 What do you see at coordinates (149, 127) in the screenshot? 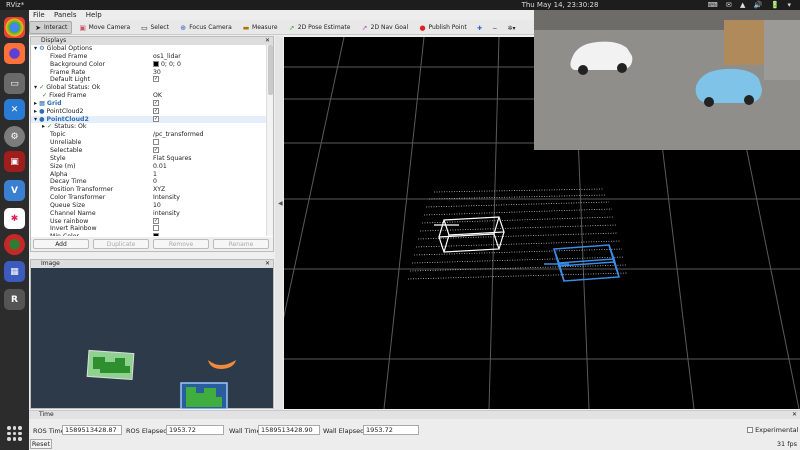
I see `display-row: ▸ ✓ Status: Ok` at bounding box center [149, 127].